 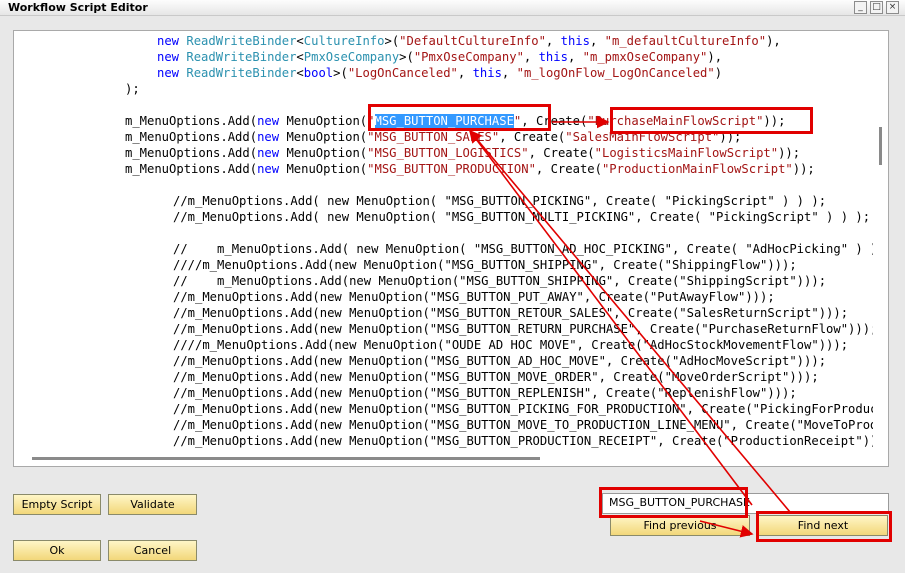 What do you see at coordinates (880, 248) in the screenshot?
I see `vertical-scrollbar` at bounding box center [880, 248].